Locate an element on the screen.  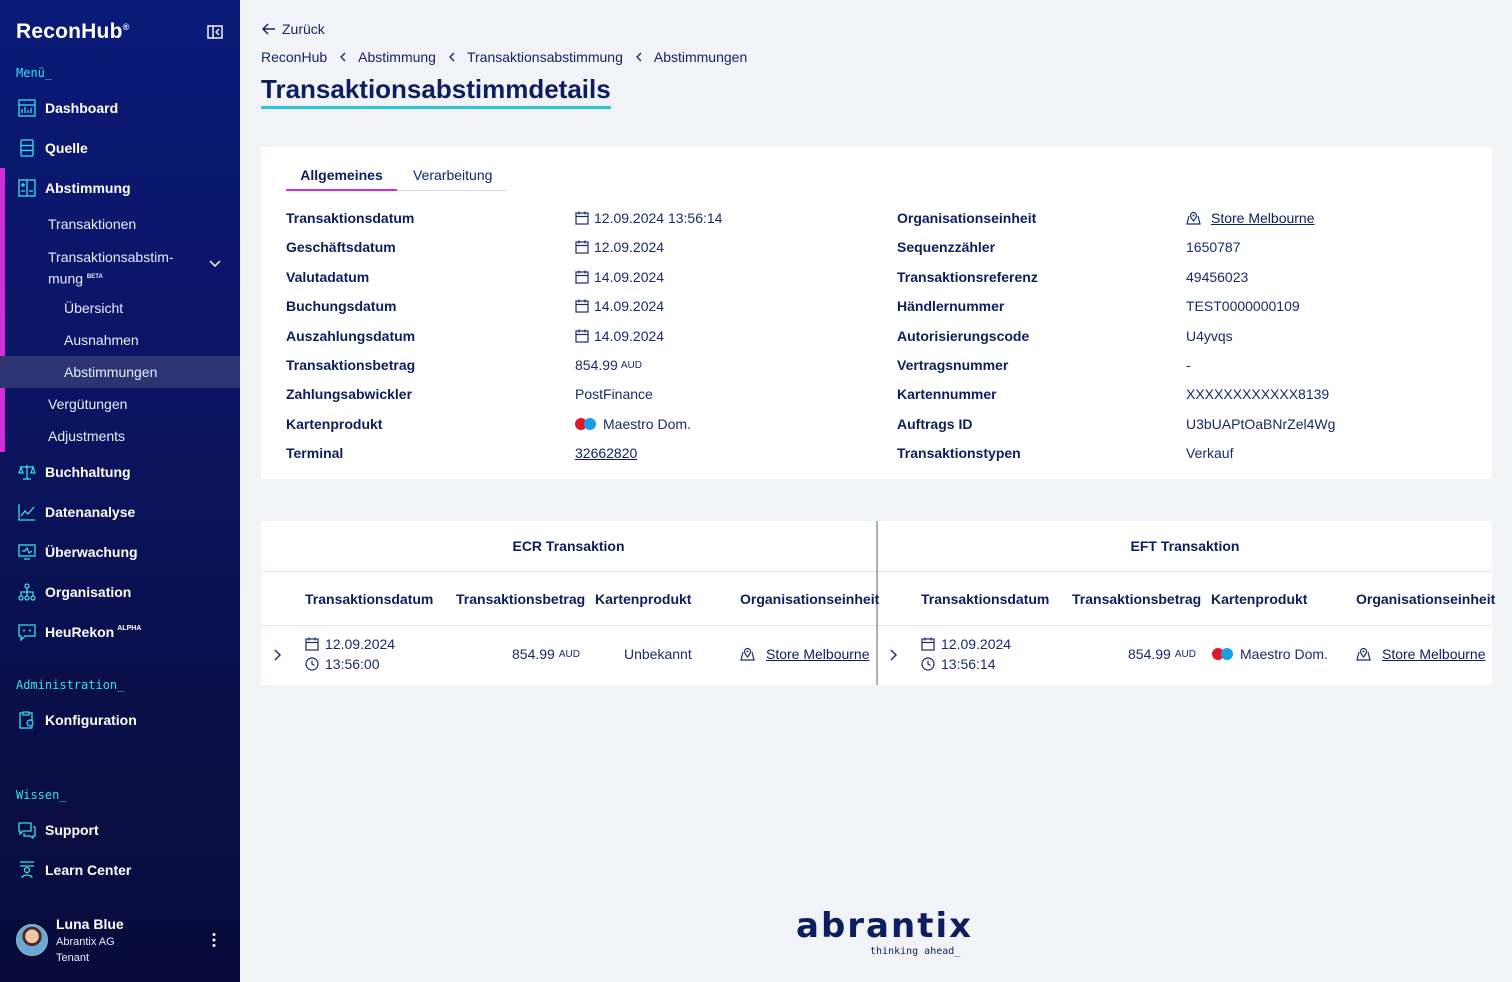
reconcile-icon is located at coordinates (27, 188).